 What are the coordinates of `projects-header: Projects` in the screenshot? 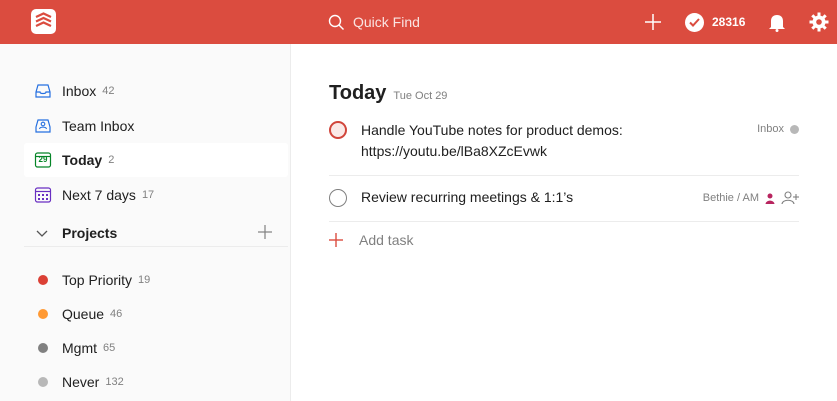 It's located at (156, 233).